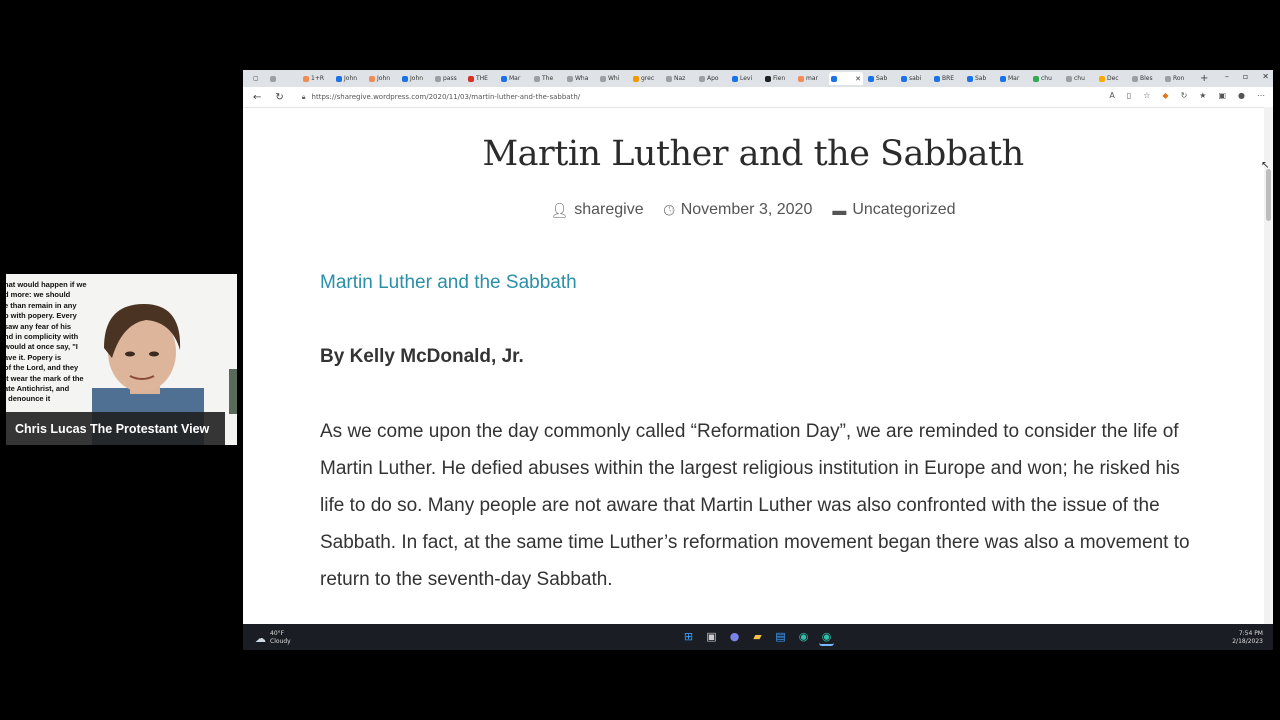 This screenshot has width=1280, height=720. I want to click on profile-avatar-icon: ●, so click(1241, 95).